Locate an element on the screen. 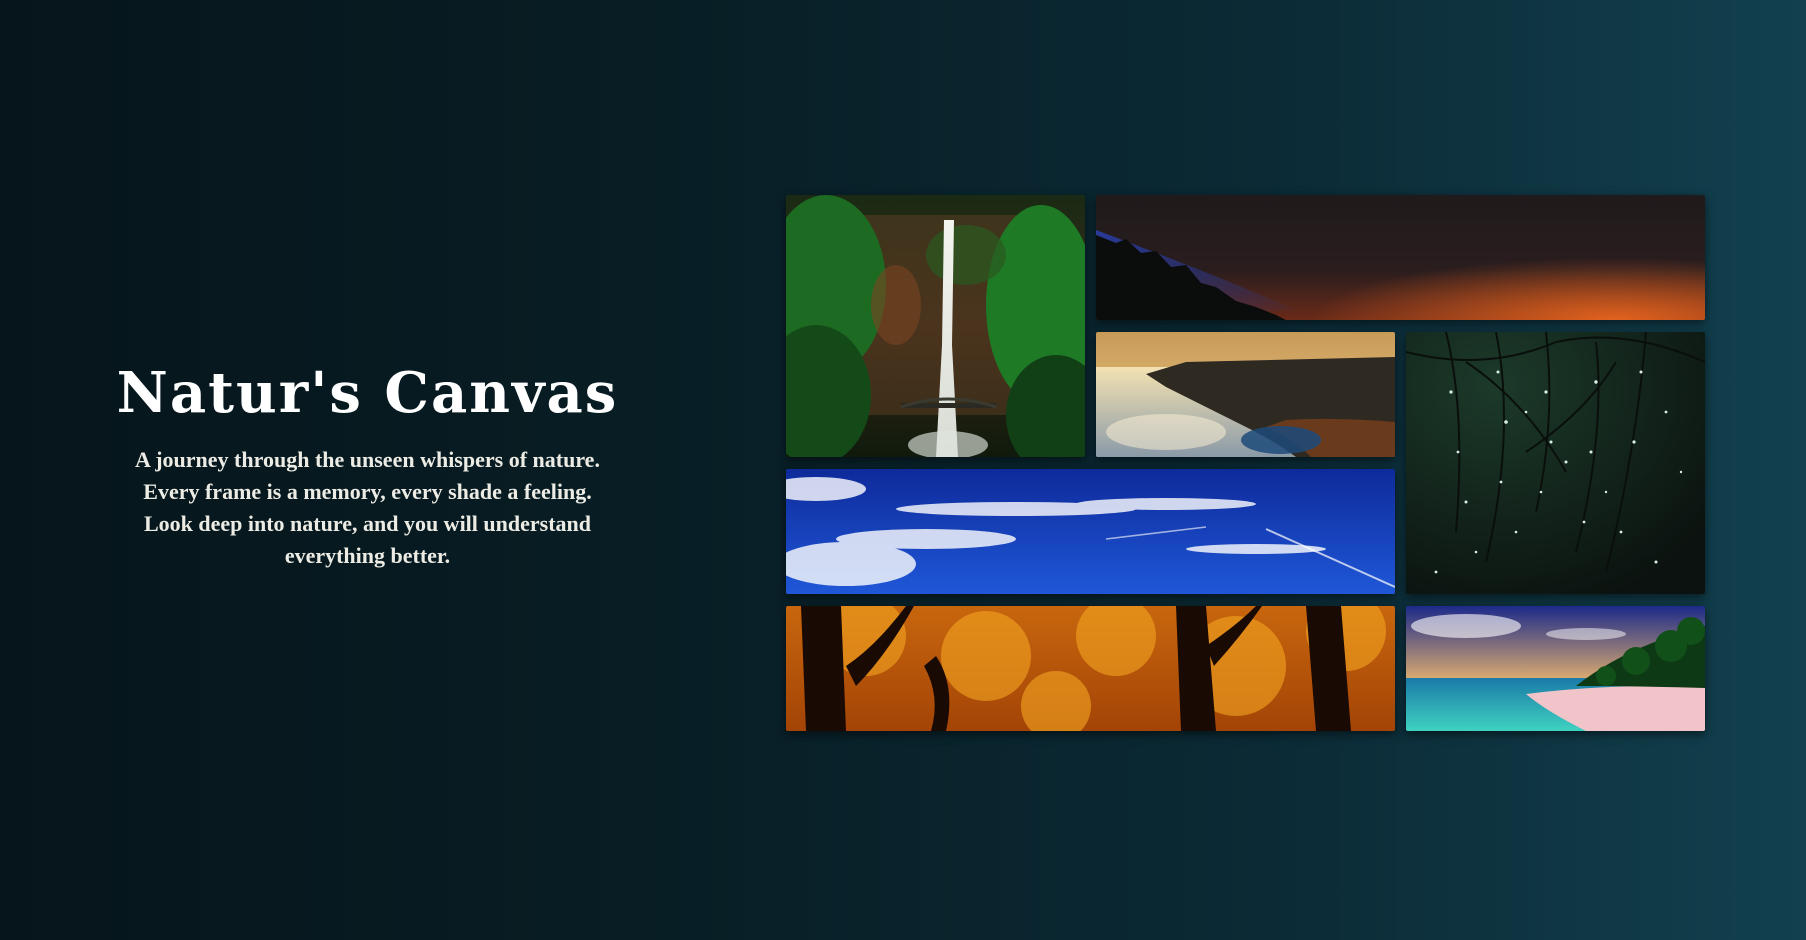  page-title: Natur's Canvas is located at coordinates (367, 393).